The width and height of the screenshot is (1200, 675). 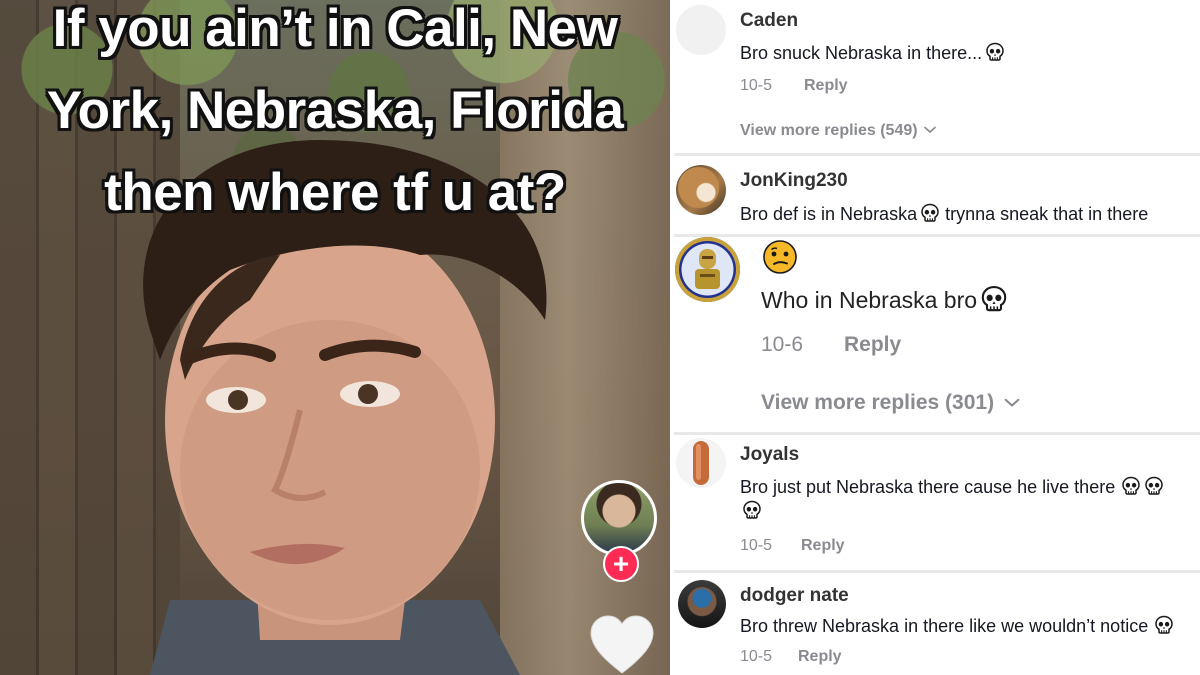 I want to click on comment-username: dodger nate, so click(x=794, y=596).